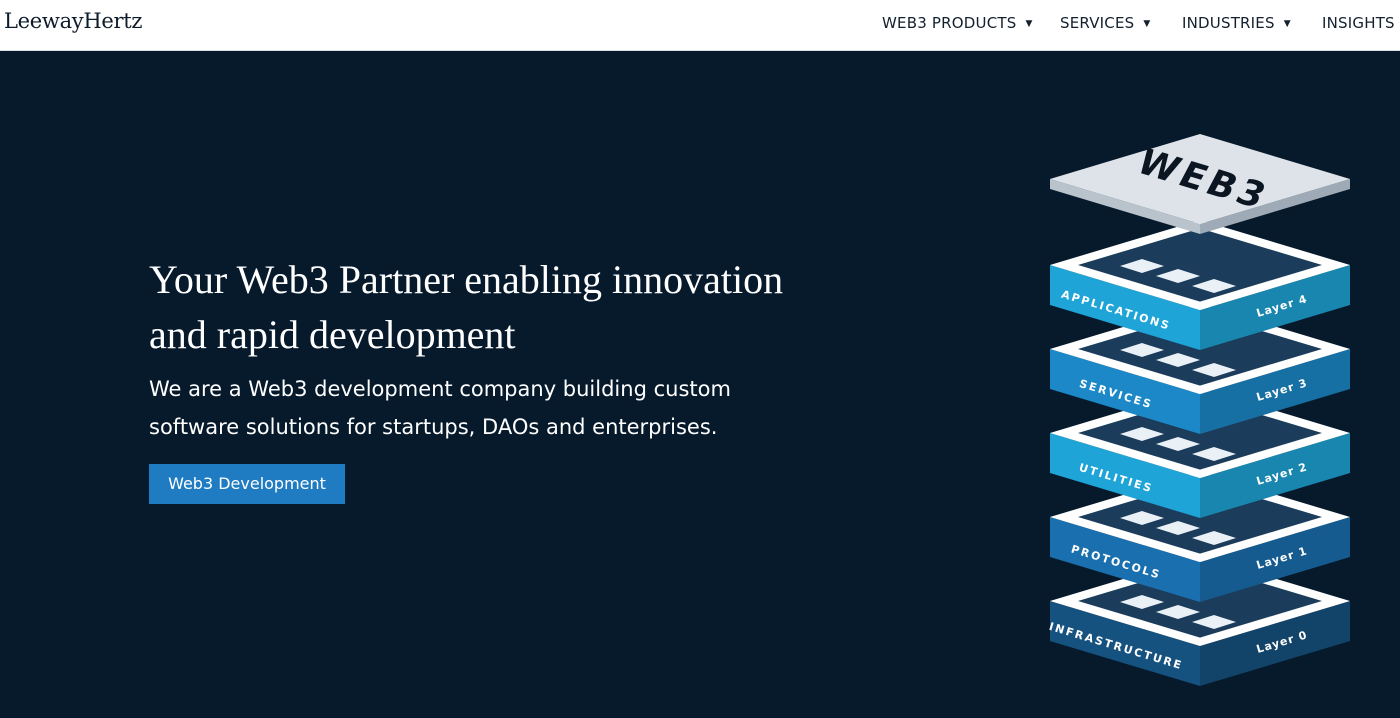 Image resolution: width=1400 pixels, height=718 pixels. I want to click on nav-item-insights: INSIGHTS, so click(1358, 23).